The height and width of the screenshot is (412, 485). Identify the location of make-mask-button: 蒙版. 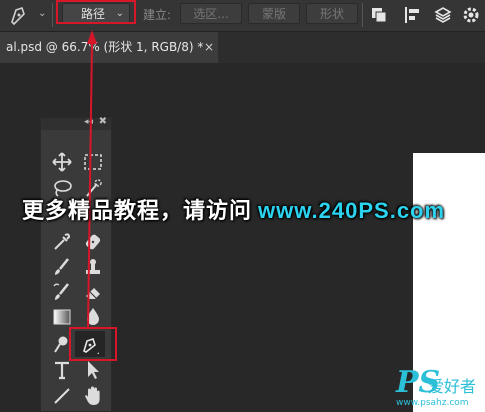
(274, 13).